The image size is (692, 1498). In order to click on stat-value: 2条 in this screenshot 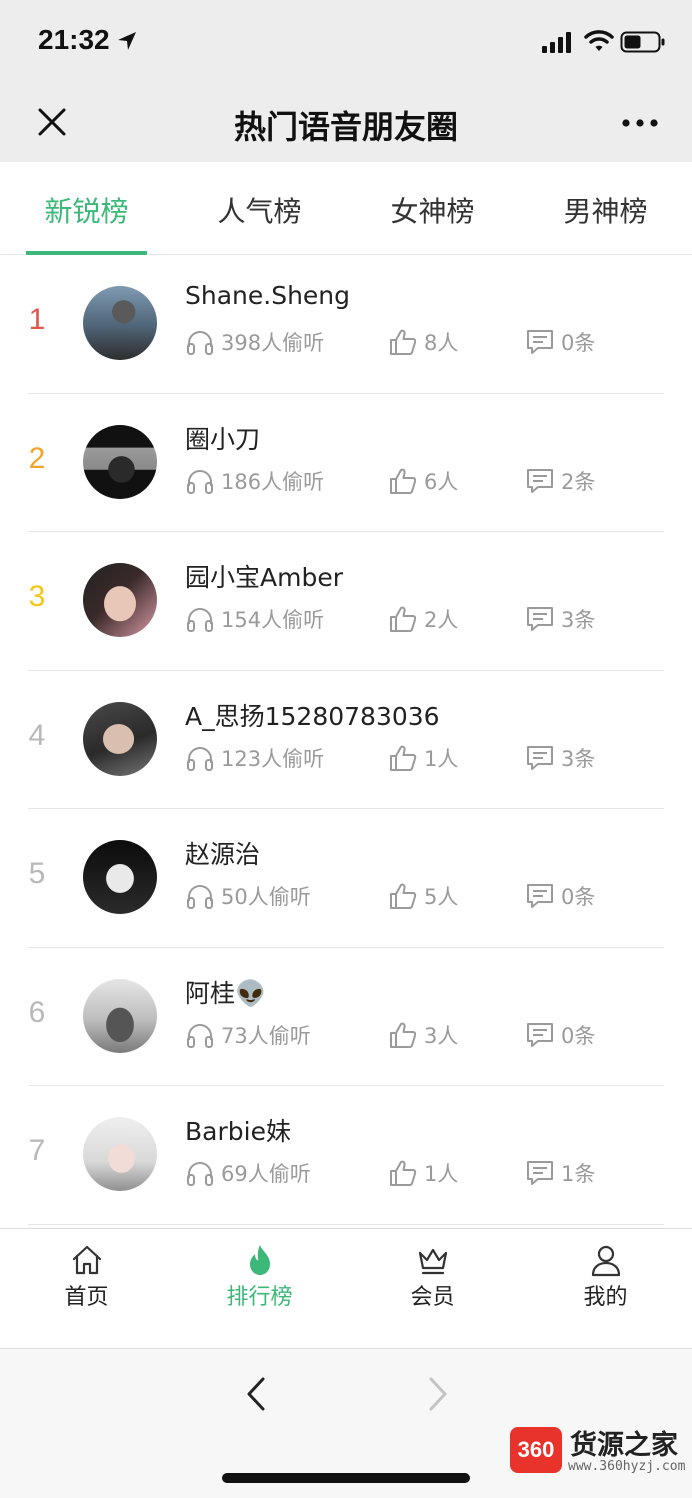, I will do `click(578, 481)`.